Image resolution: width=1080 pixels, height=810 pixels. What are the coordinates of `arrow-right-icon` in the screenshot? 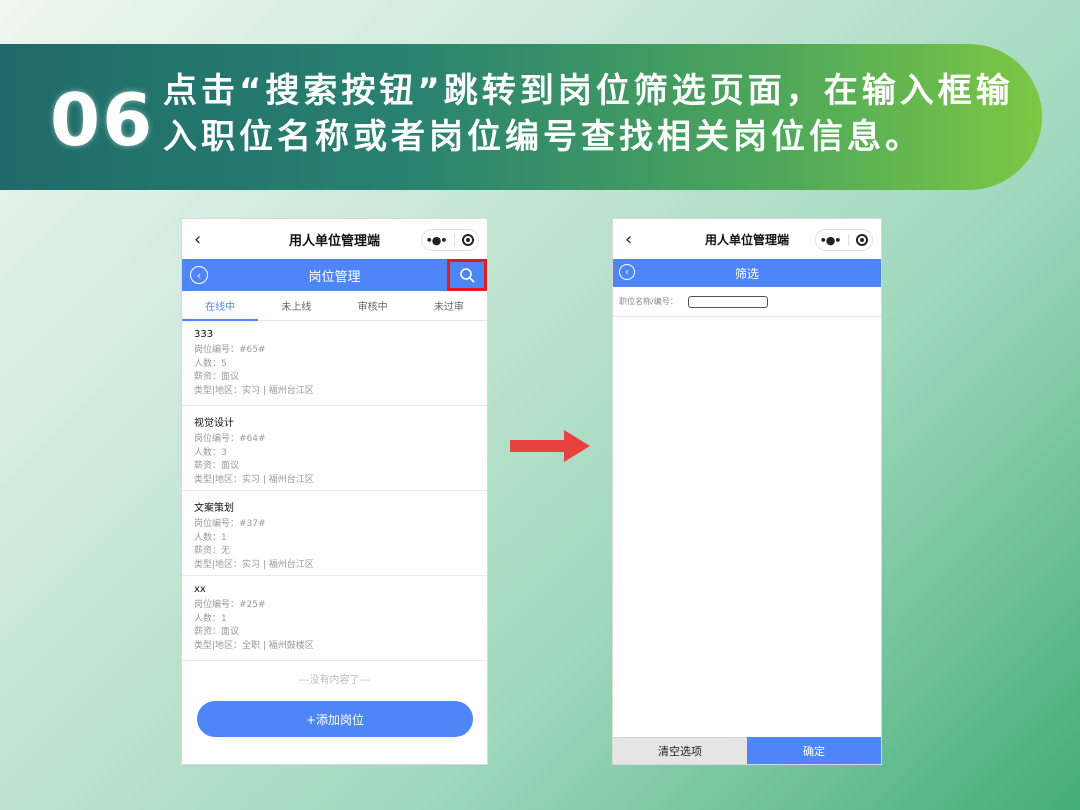 It's located at (550, 446).